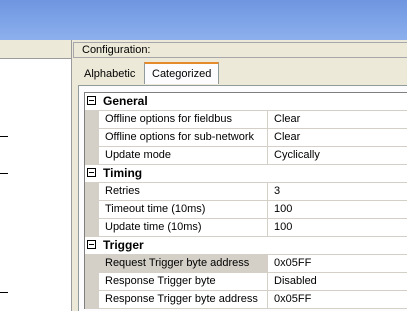  I want to click on property-row: Timeout time (10ms) 100, so click(246, 210).